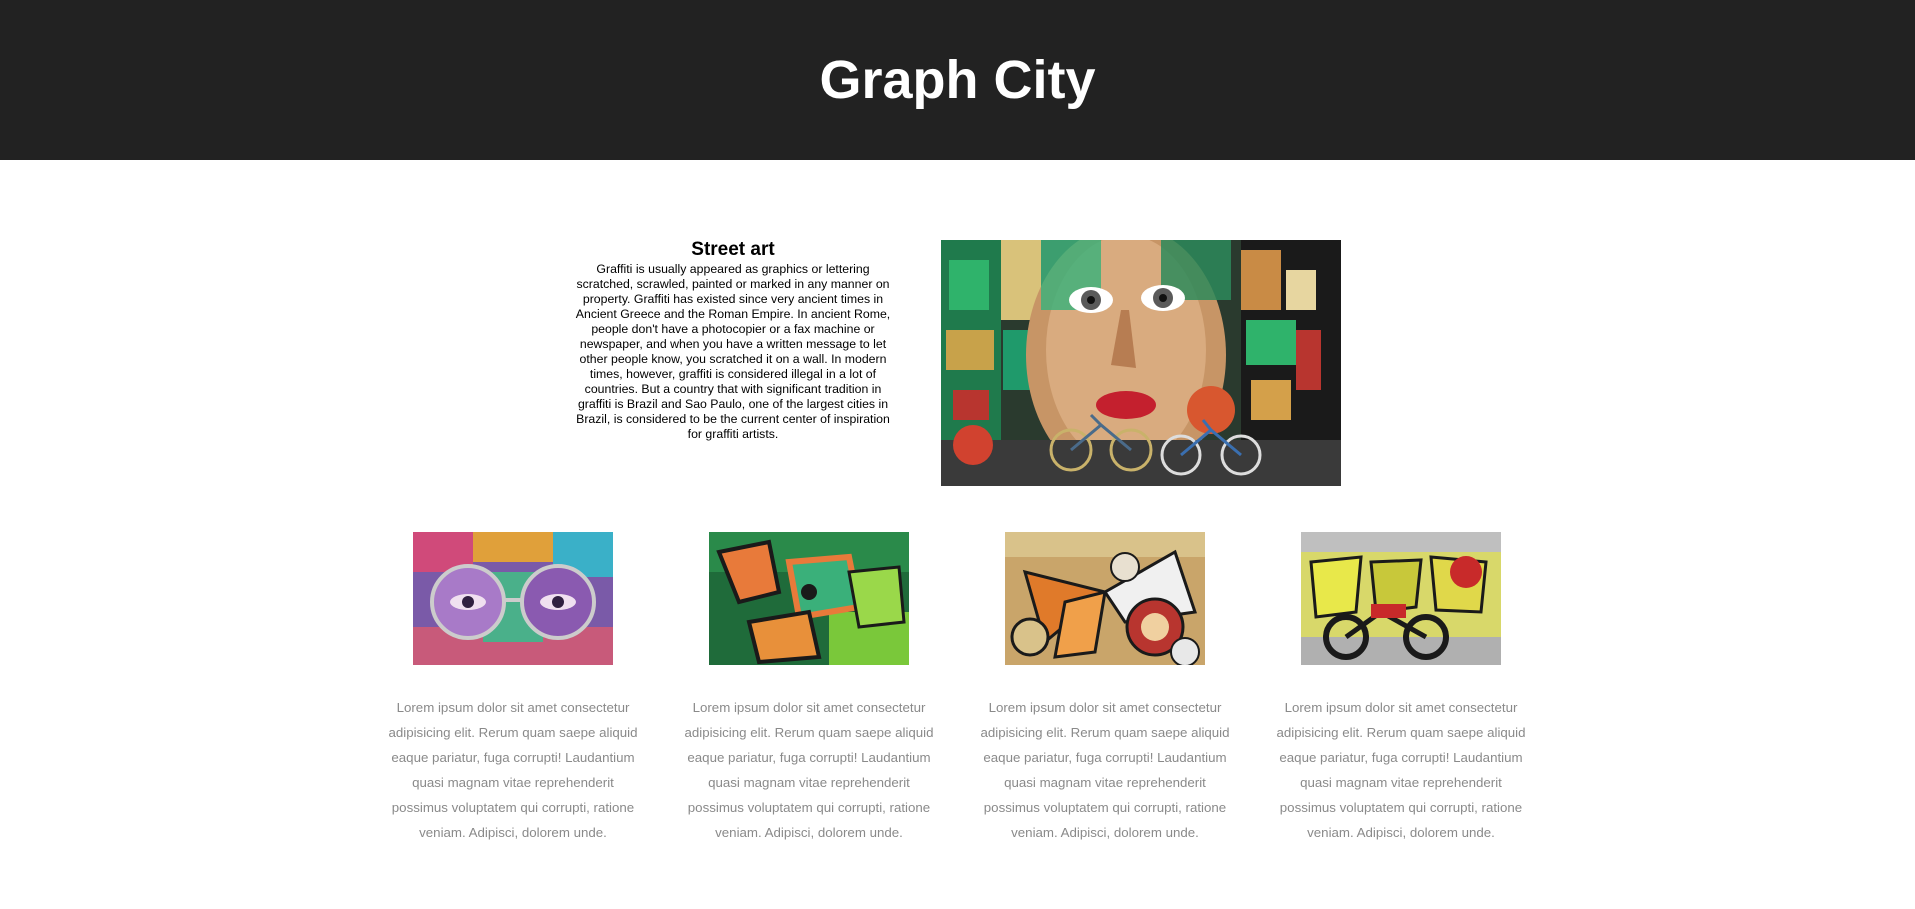 The width and height of the screenshot is (1915, 909). What do you see at coordinates (1401, 598) in the screenshot?
I see `motorcycle-graffiti-image` at bounding box center [1401, 598].